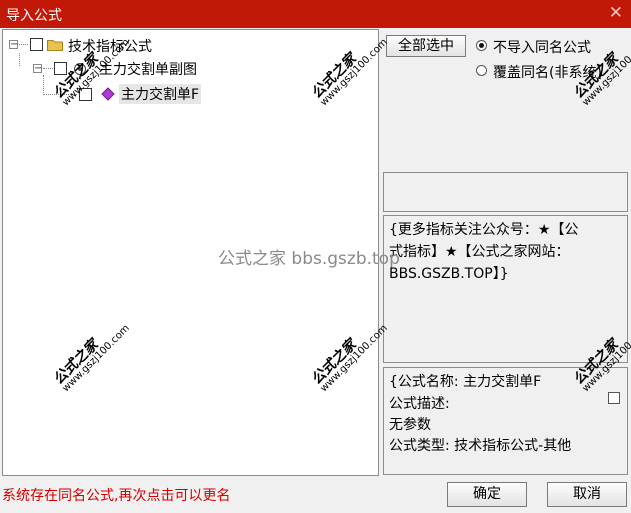 Image resolution: width=631 pixels, height=513 pixels. What do you see at coordinates (133, 69) in the screenshot?
I see `tree-node-child: − 主力交割单副图` at bounding box center [133, 69].